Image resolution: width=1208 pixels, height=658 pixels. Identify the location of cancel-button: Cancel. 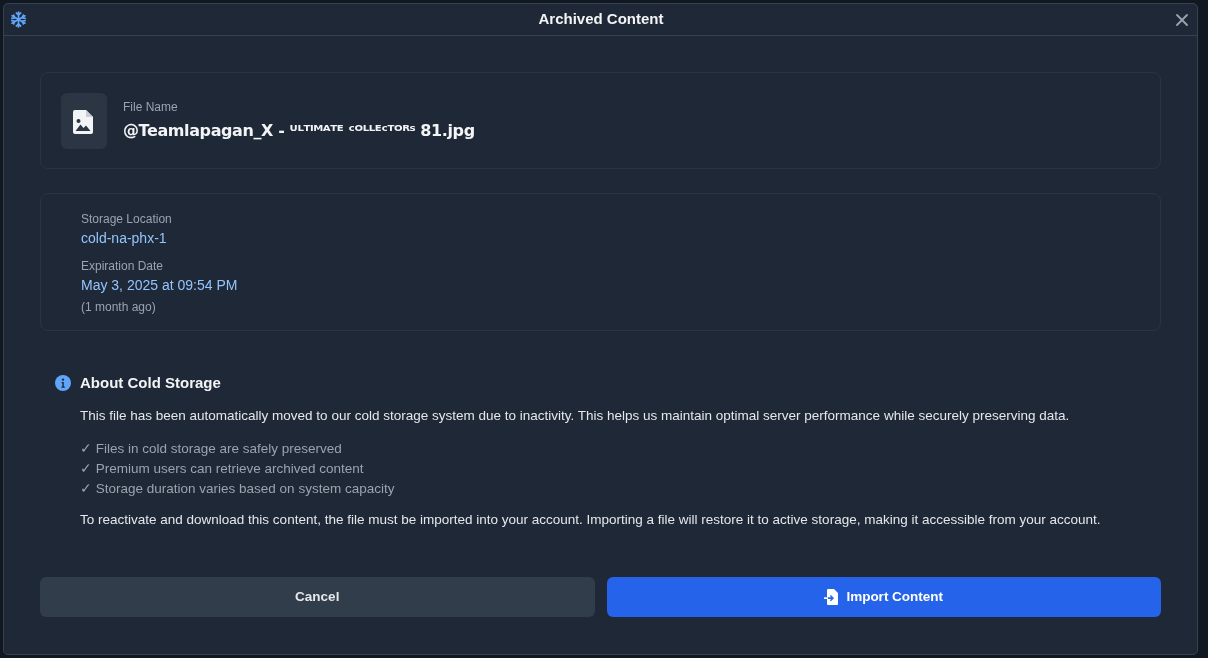
(317, 597).